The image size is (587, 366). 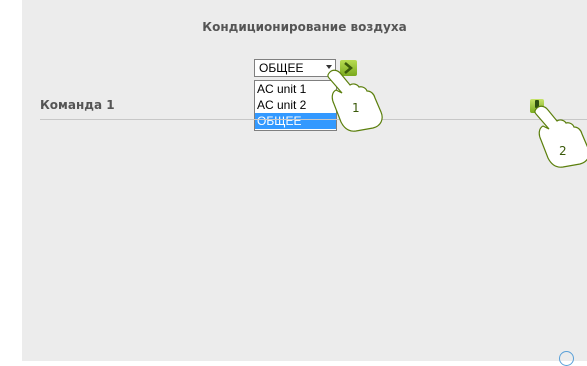 I want to click on help-icon, so click(x=566, y=358).